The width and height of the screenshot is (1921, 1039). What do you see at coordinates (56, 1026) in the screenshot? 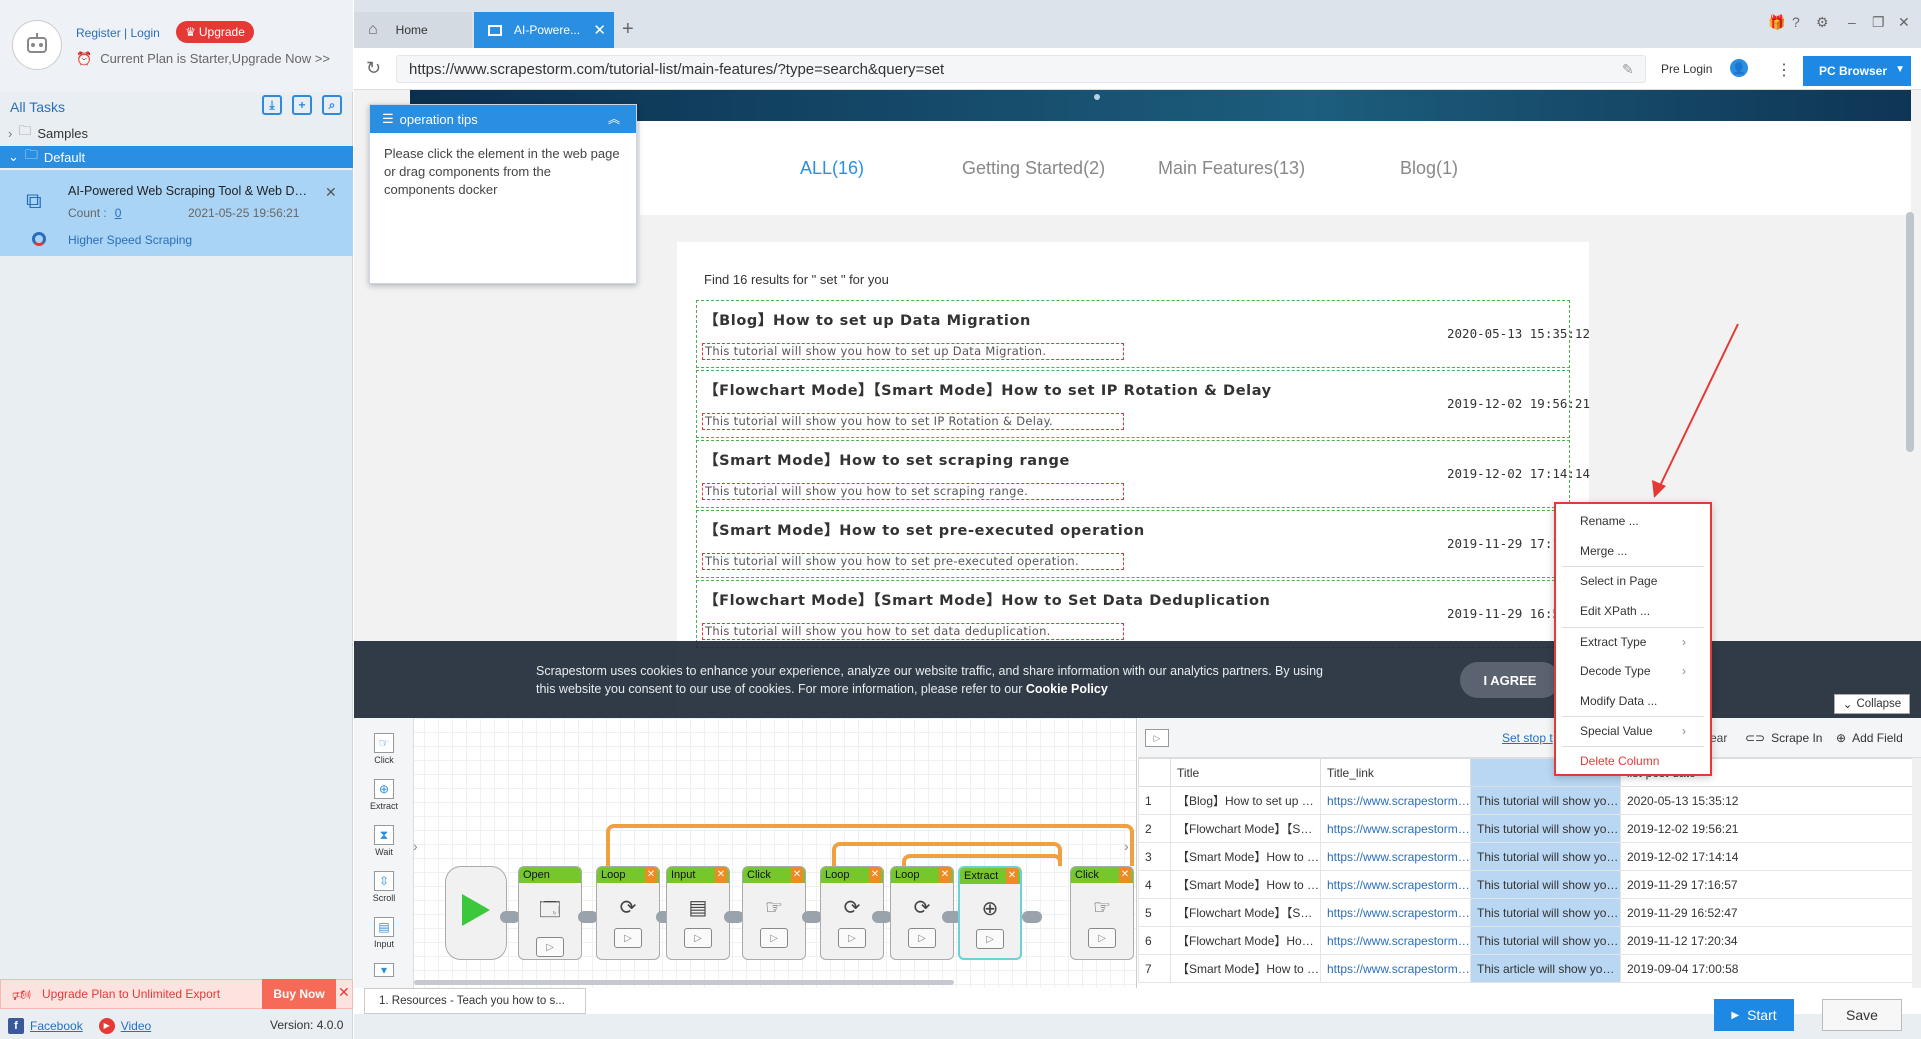
I see `facebook-link: Facebook` at bounding box center [56, 1026].